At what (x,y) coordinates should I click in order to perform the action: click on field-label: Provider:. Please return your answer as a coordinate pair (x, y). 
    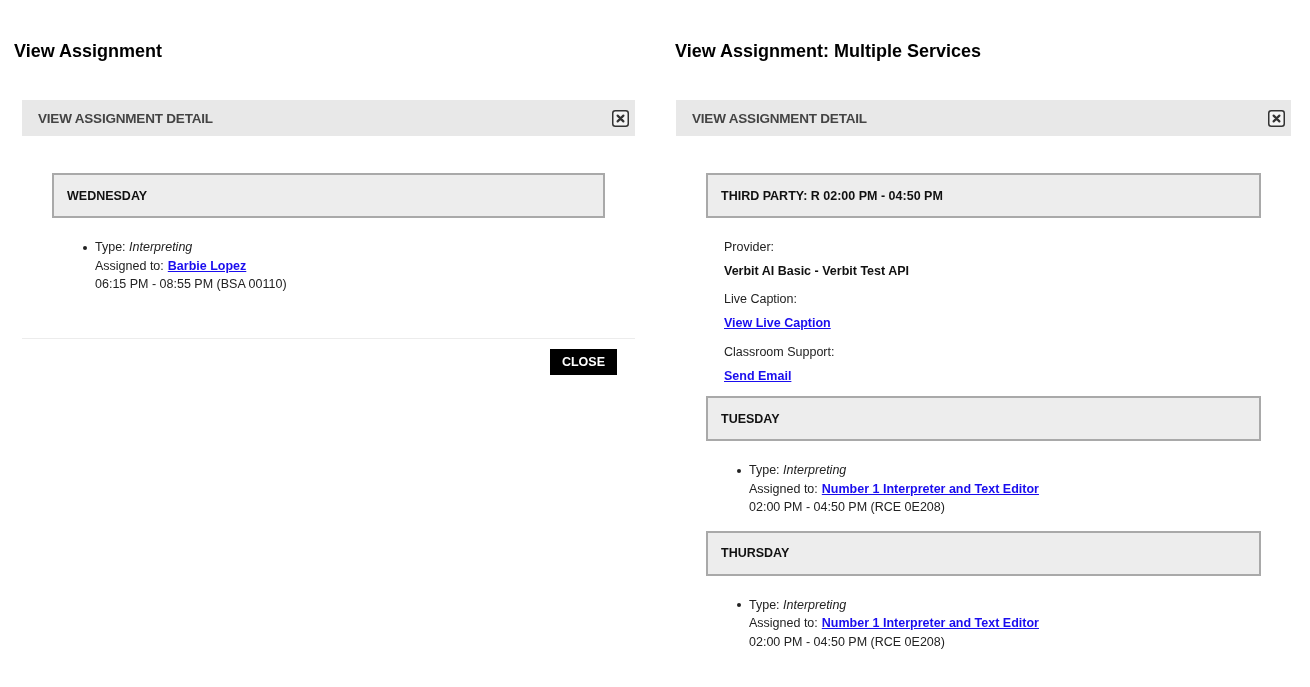
    Looking at the image, I should click on (749, 247).